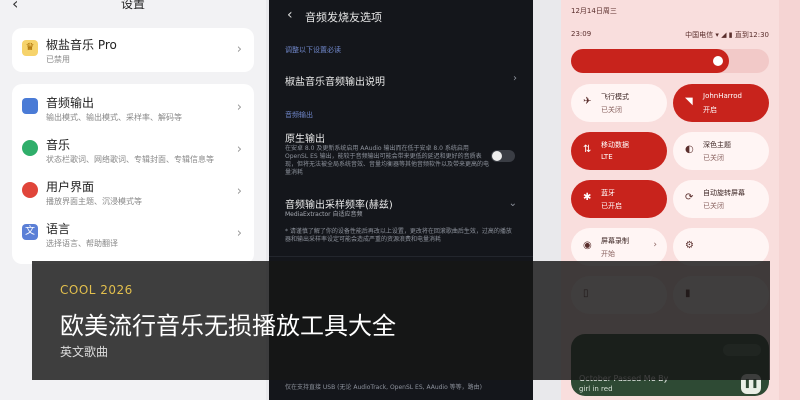  I want to click on brightness-slider, so click(670, 61).